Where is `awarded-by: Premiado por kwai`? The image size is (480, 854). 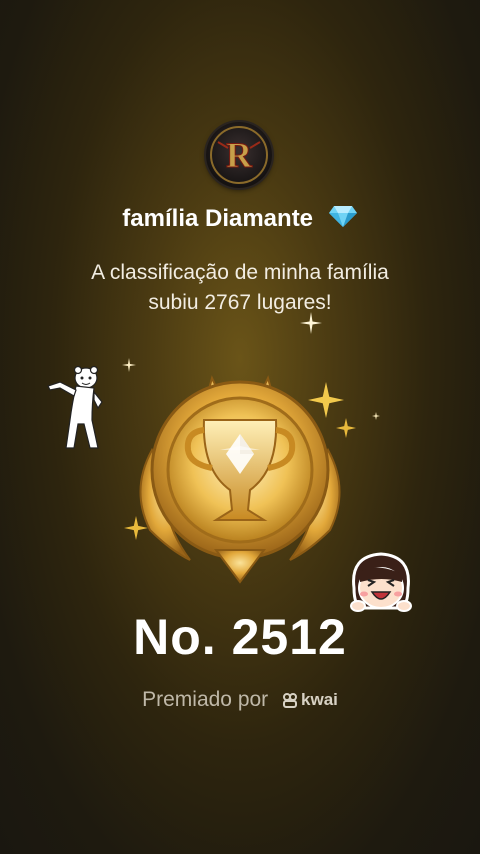 awarded-by: Premiado por kwai is located at coordinates (240, 700).